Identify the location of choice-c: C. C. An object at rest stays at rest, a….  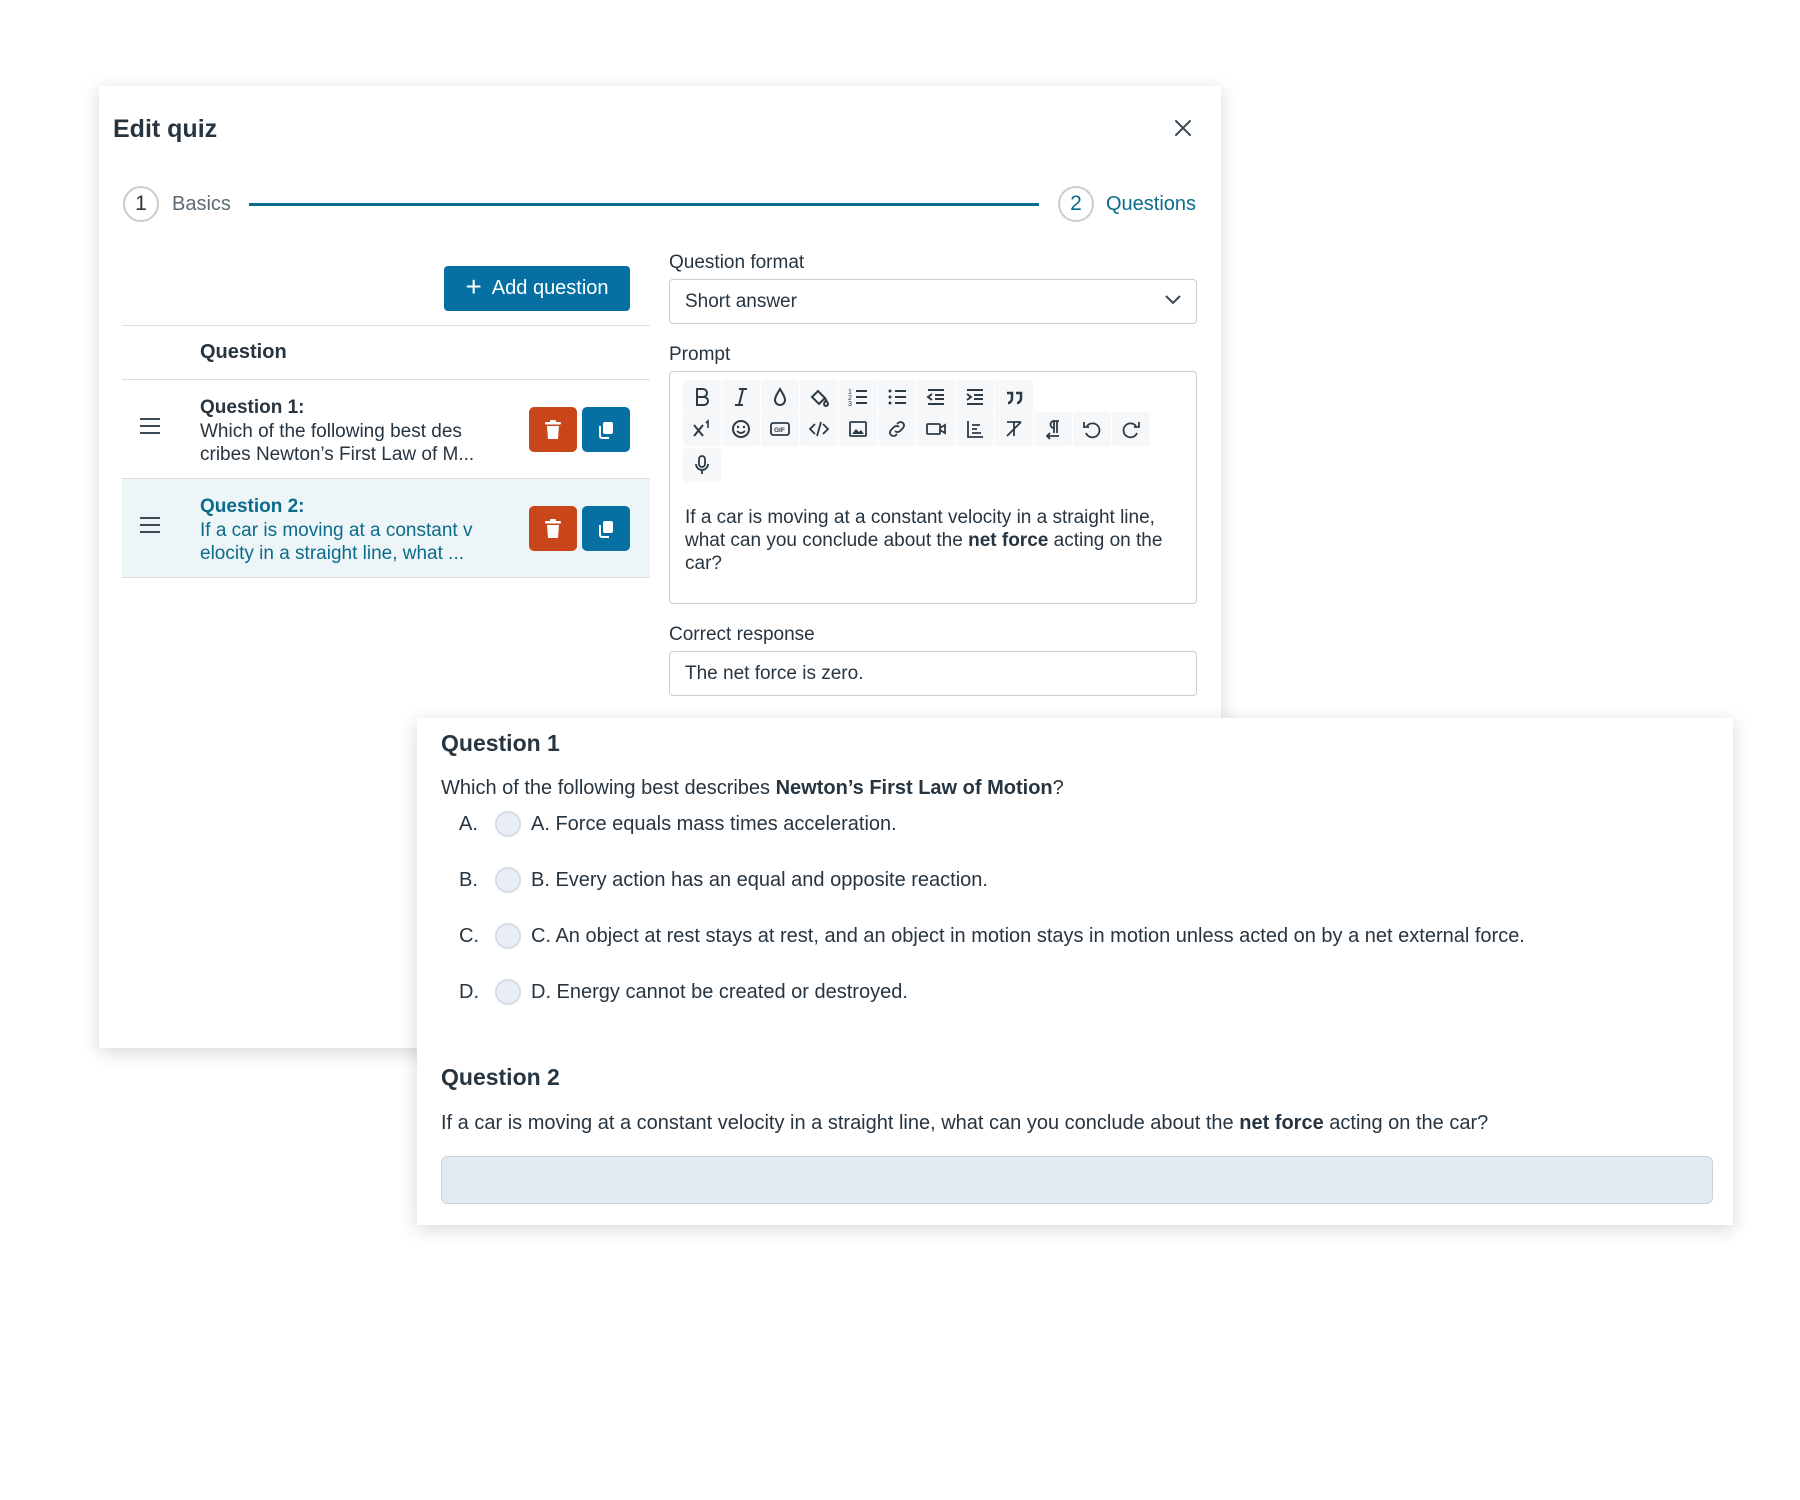
(992, 936).